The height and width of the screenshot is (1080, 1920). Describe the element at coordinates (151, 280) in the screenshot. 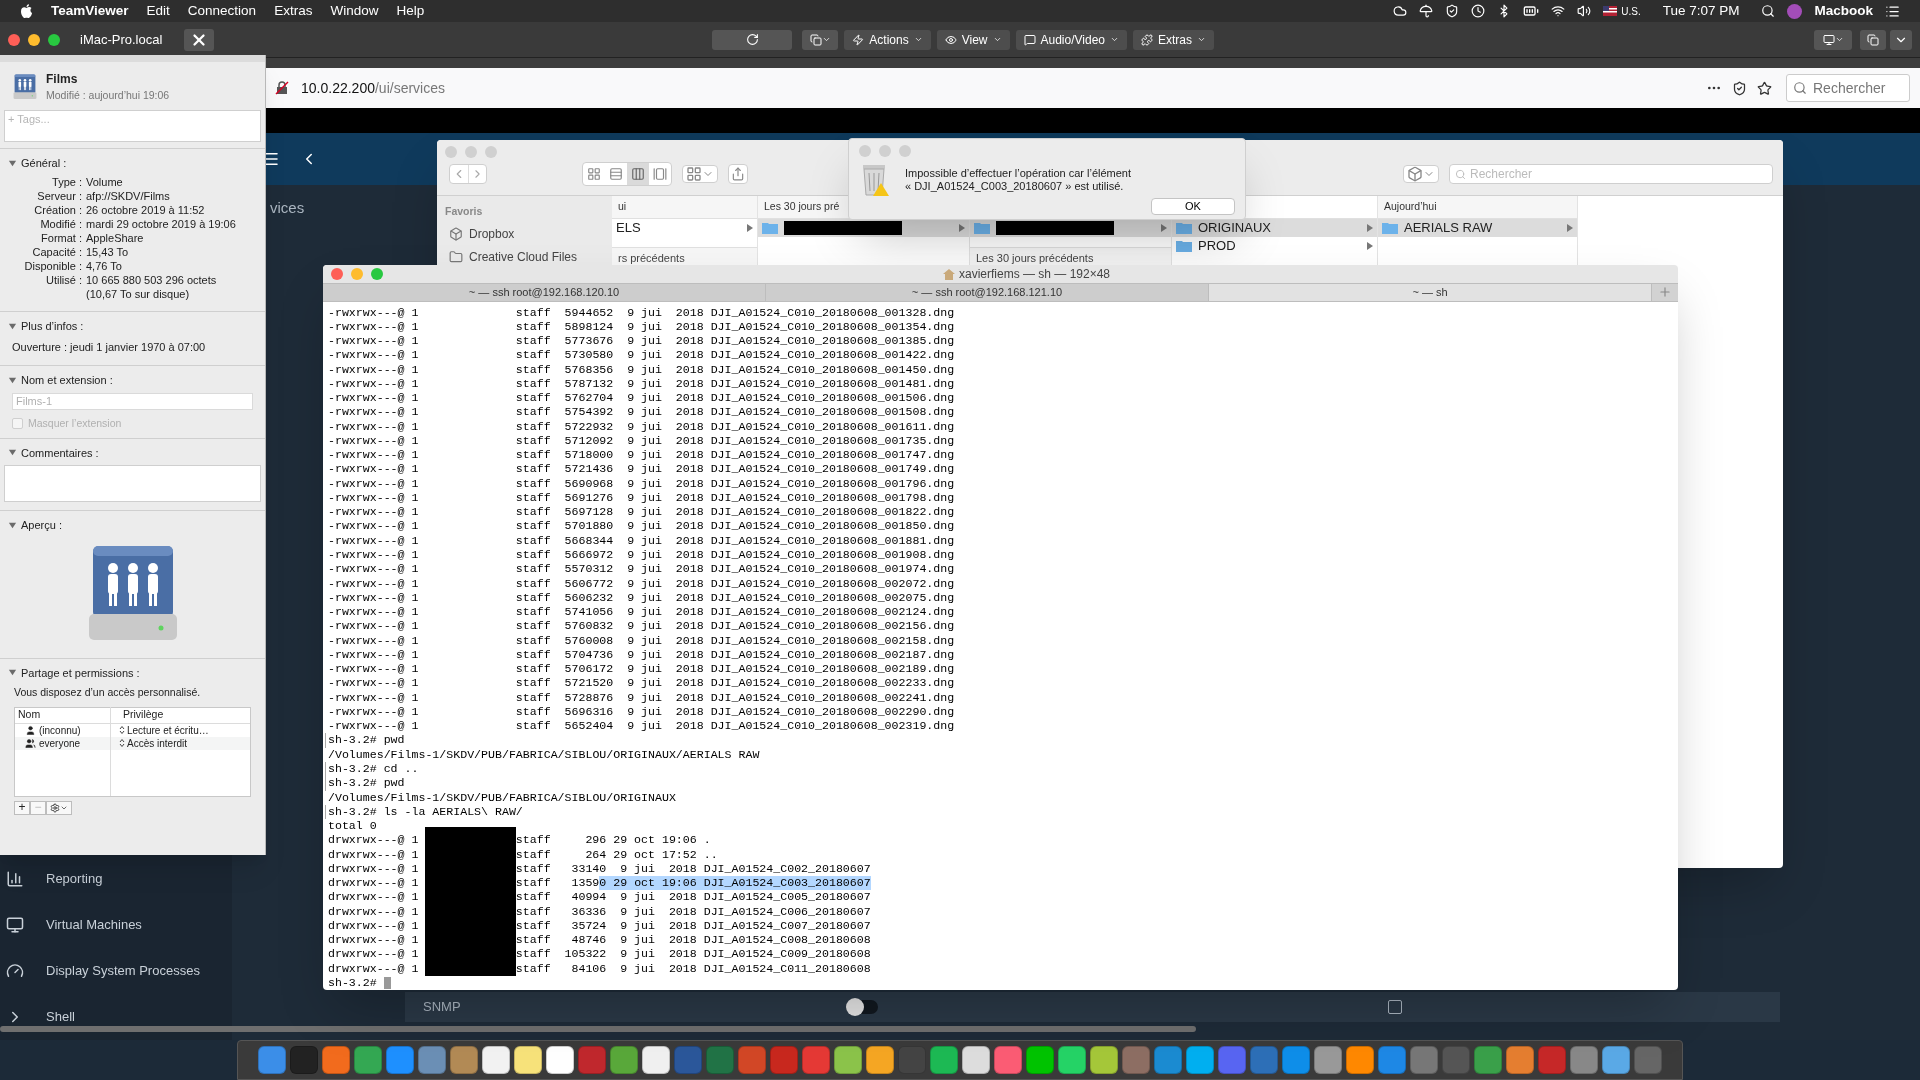

I see `property-value: 10 665 880 503 296 octets` at that location.